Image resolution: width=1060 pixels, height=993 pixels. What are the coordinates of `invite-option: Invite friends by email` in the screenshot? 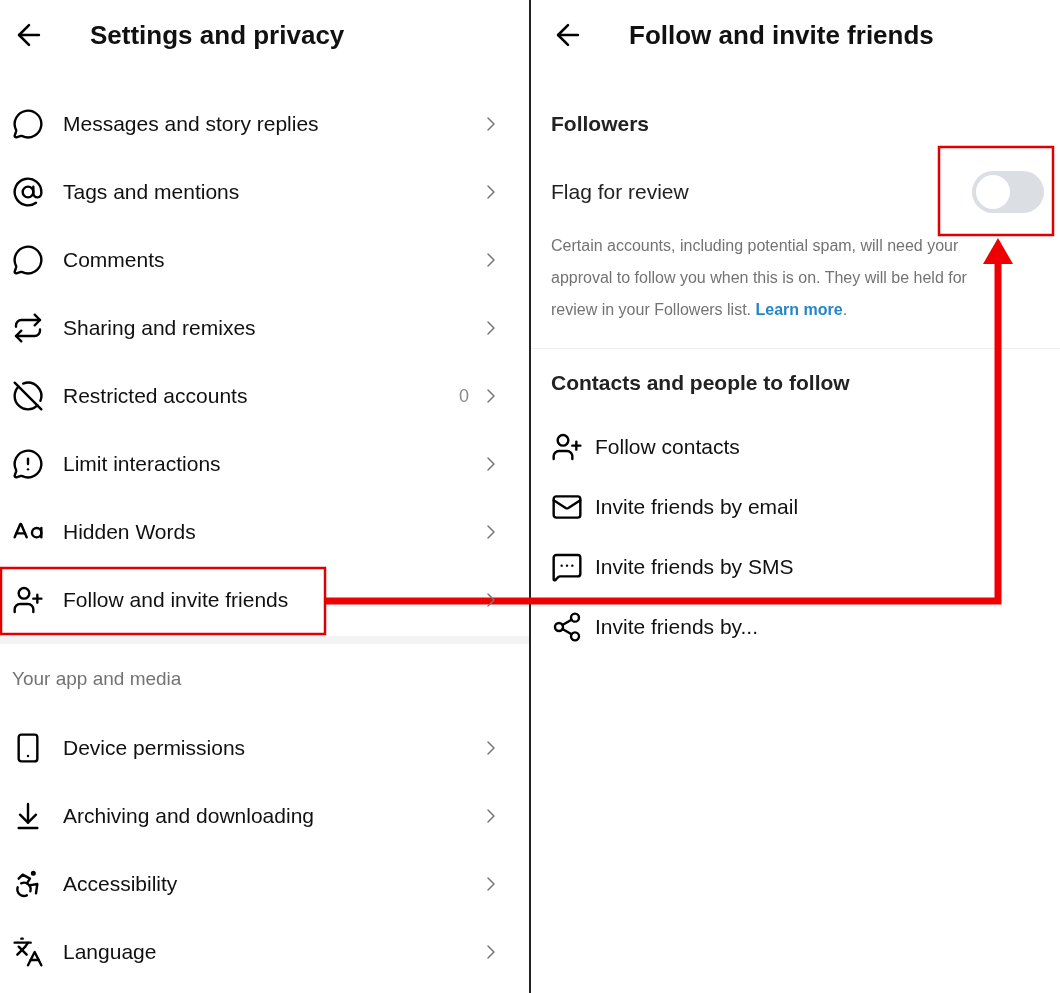 It's located at (799, 507).